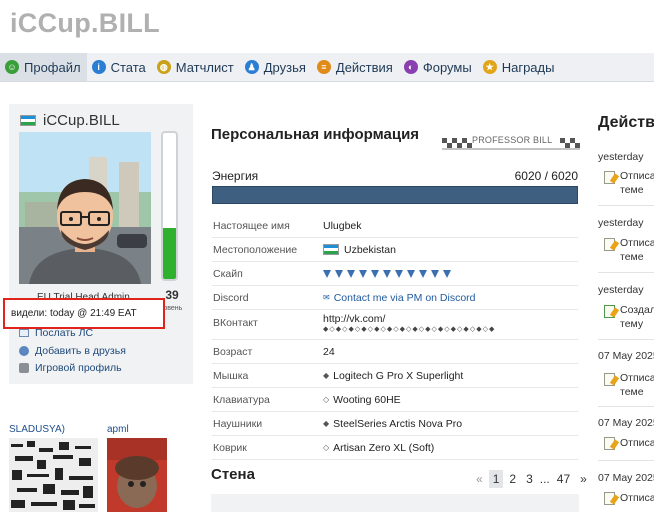  Describe the element at coordinates (392, 424) in the screenshot. I see `headset-value: ◆ SteelSeries Arctis Nova Pro` at that location.